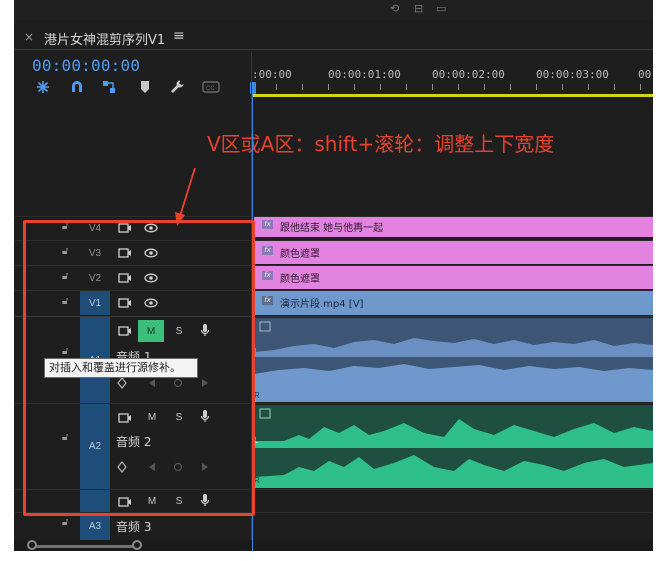  I want to click on tooltip: 对插入和覆盖进行源修补。, so click(121, 368).